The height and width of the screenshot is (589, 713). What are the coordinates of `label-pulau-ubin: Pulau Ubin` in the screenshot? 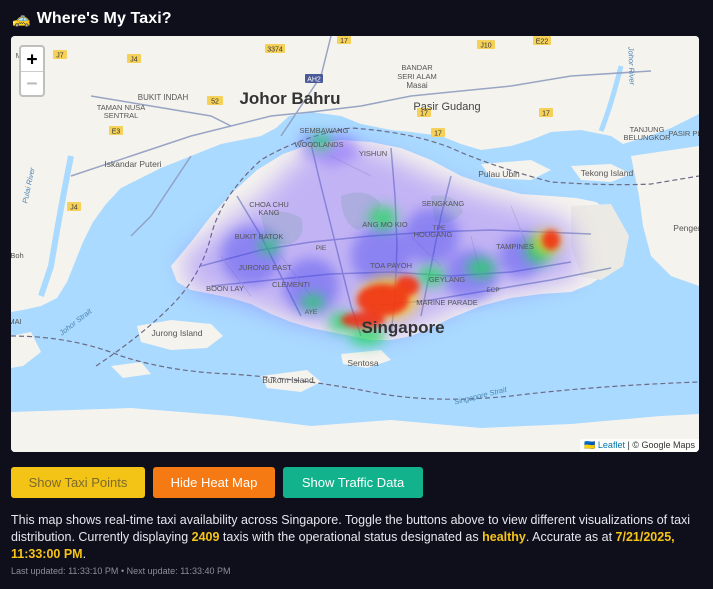 It's located at (499, 174).